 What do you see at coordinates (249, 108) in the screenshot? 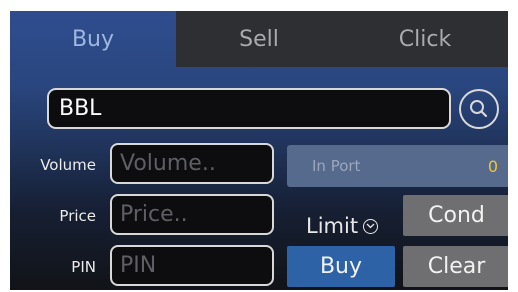
I see `symbol-input: BBL` at bounding box center [249, 108].